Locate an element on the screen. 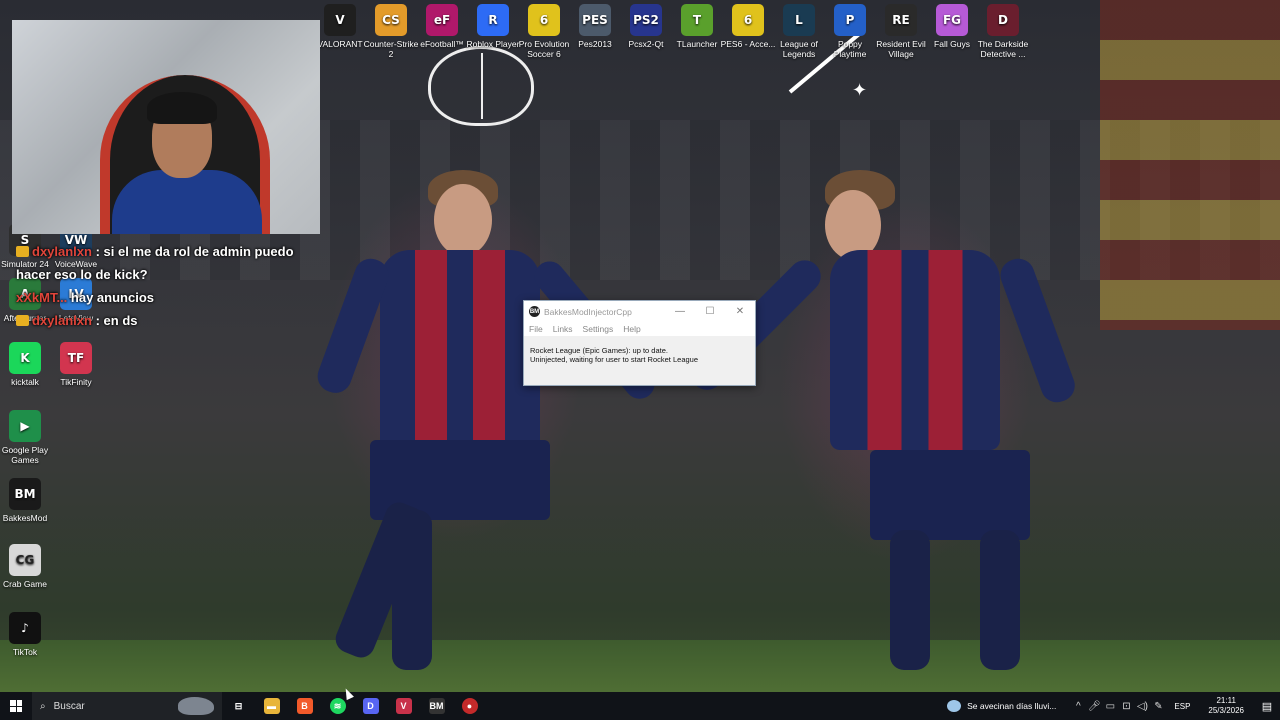  desktop-shortcut-label: Poppy Playtime is located at coordinates (850, 49).